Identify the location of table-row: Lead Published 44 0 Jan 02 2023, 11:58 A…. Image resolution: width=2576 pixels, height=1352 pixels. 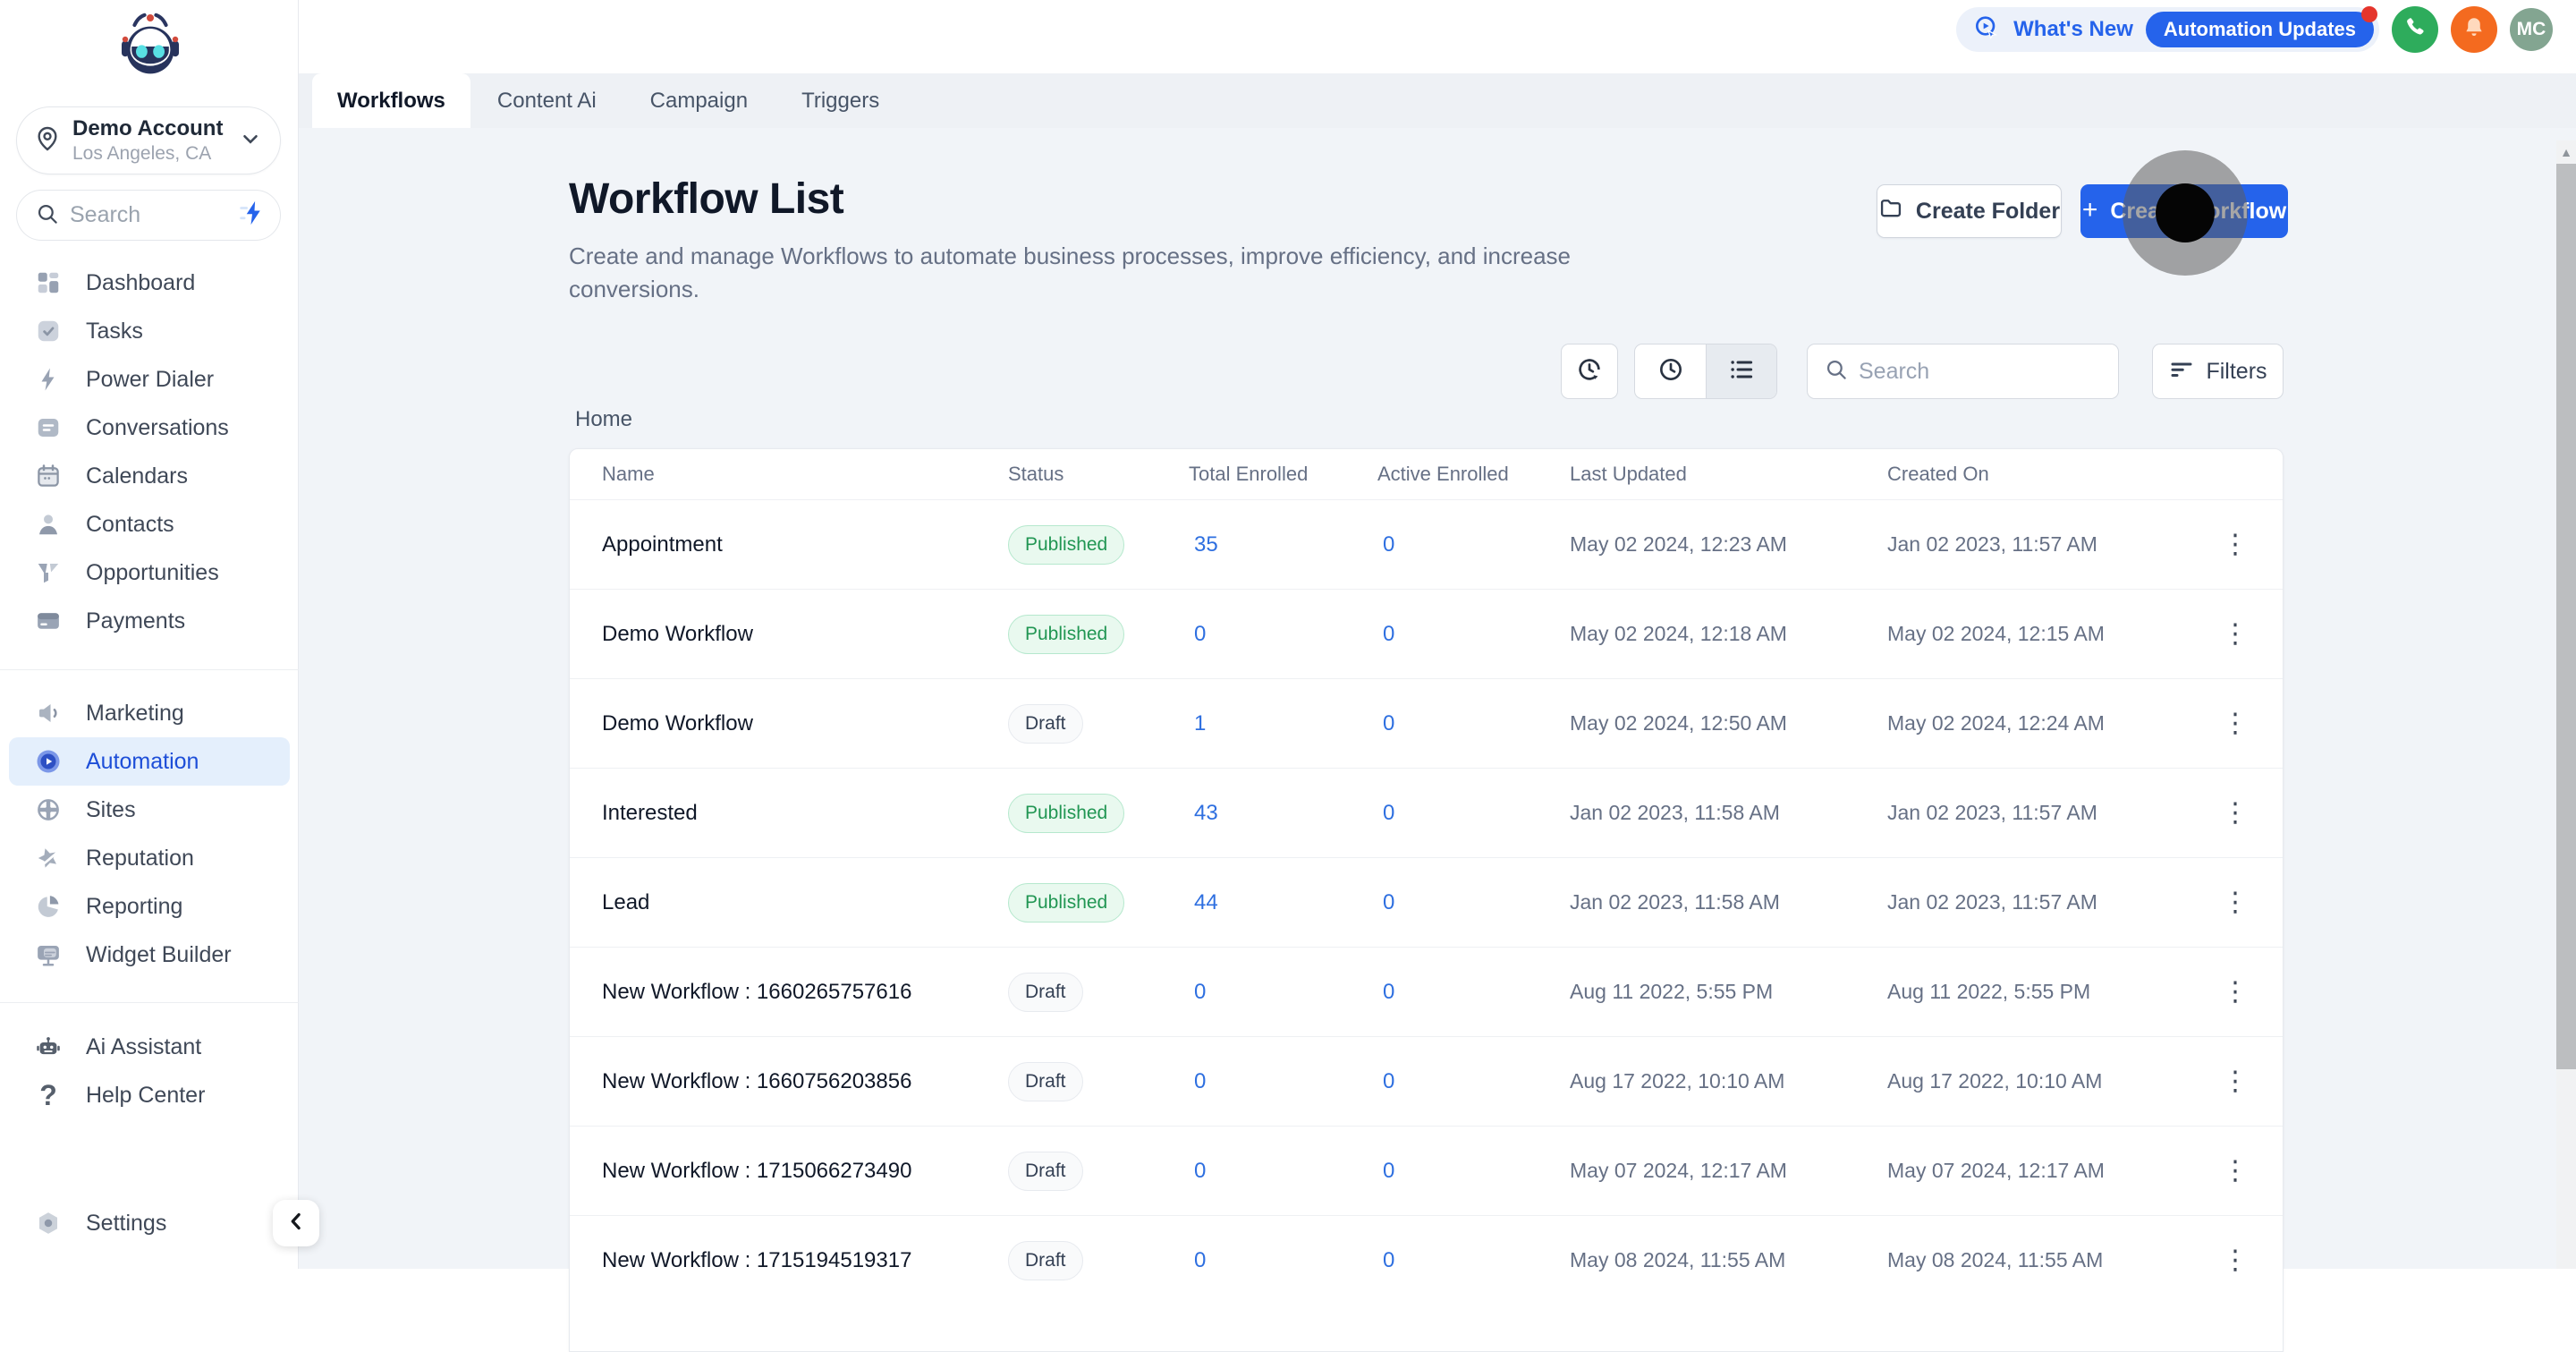
(1426, 902).